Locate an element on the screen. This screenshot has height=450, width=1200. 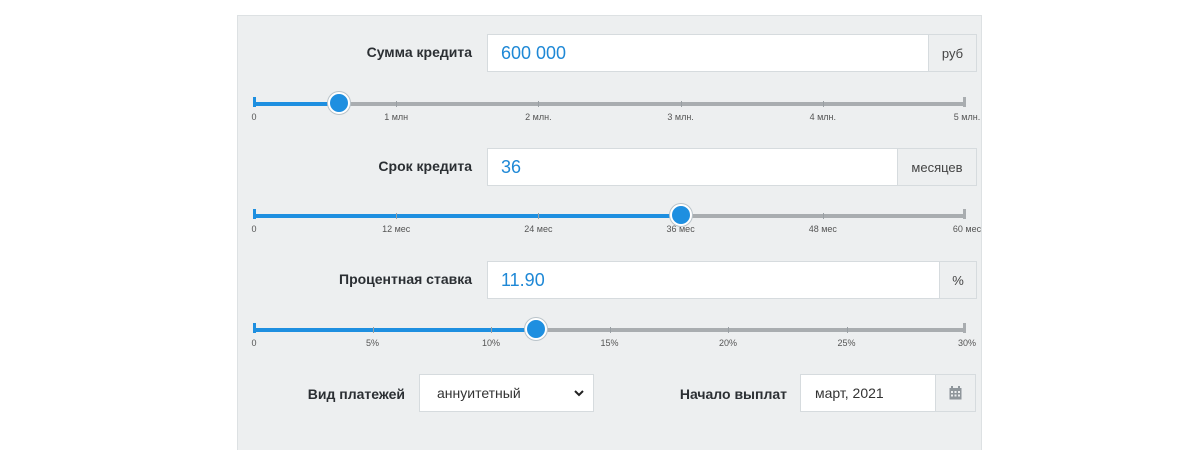
loan-term-label: Срок кредита is located at coordinates (425, 166).